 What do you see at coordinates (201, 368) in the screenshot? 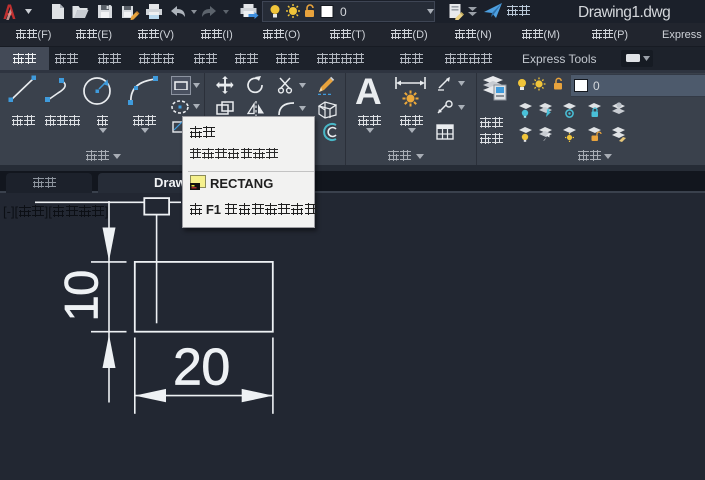
I see `svg-text: 20` at bounding box center [201, 368].